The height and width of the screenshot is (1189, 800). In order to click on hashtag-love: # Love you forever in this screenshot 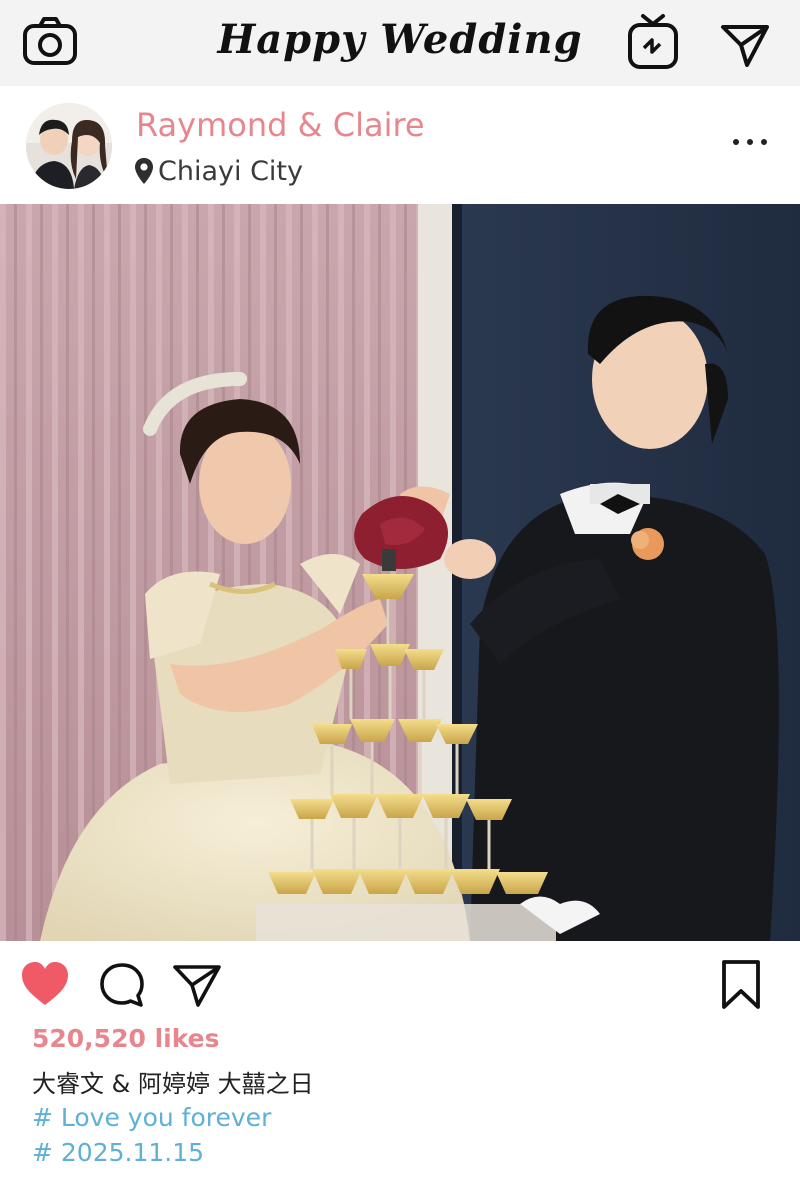, I will do `click(151, 1117)`.